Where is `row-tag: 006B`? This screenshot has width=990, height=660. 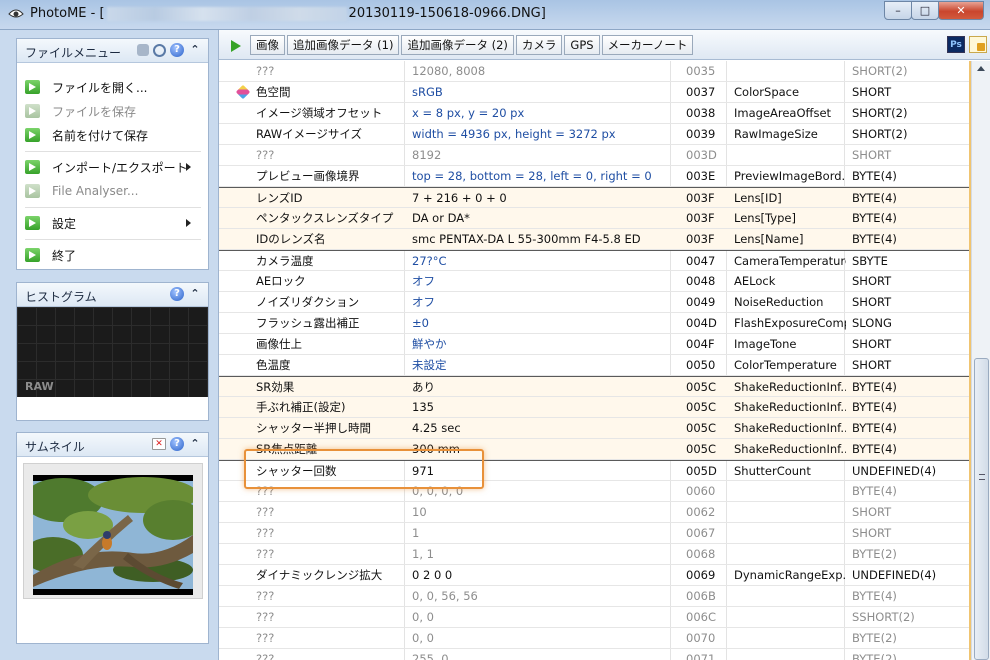 row-tag: 006B is located at coordinates (701, 596).